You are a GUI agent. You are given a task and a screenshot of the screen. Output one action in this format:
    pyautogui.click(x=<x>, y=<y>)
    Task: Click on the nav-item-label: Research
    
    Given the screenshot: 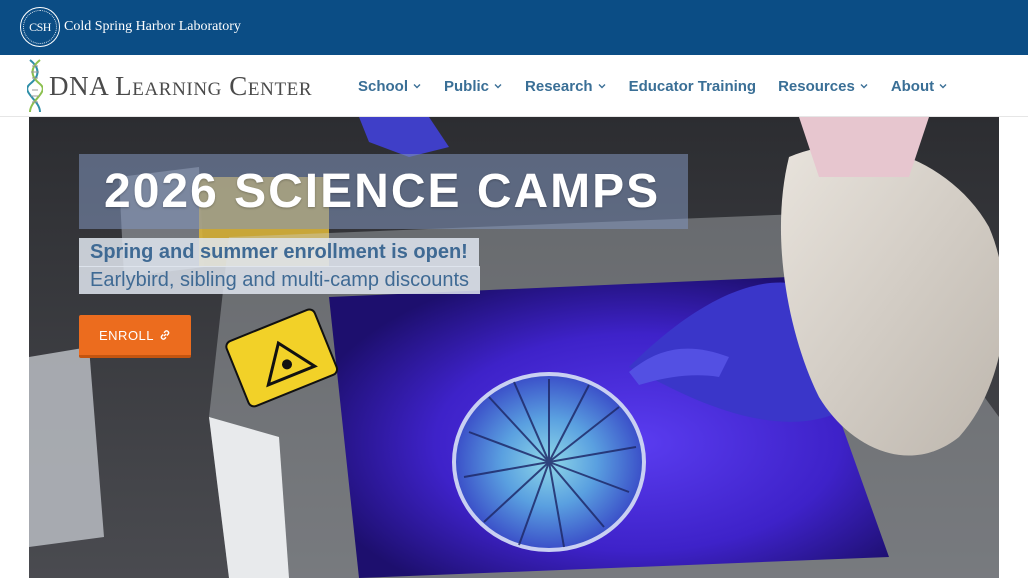 What is the action you would take?
    pyautogui.click(x=559, y=86)
    